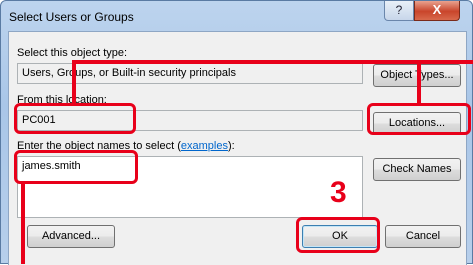  I want to click on cancel-button: Cancel, so click(423, 236).